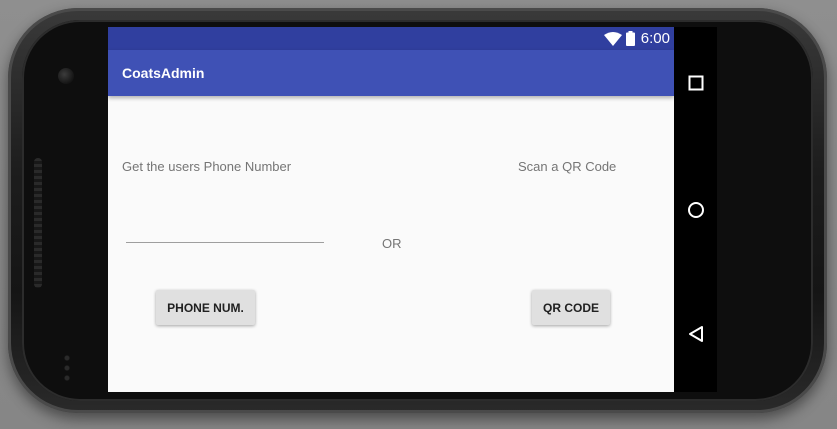 This screenshot has height=429, width=837. Describe the element at coordinates (66, 76) in the screenshot. I see `camera-icon` at that location.